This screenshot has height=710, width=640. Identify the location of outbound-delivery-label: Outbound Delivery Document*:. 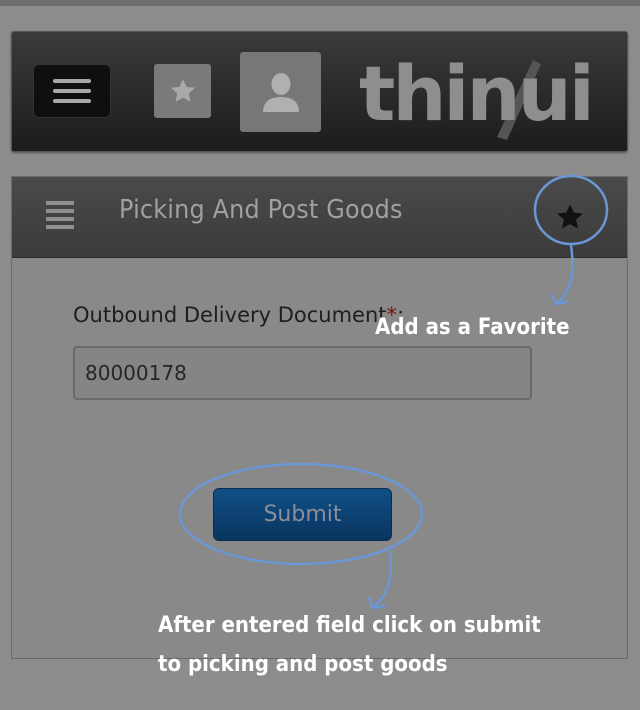
(238, 315).